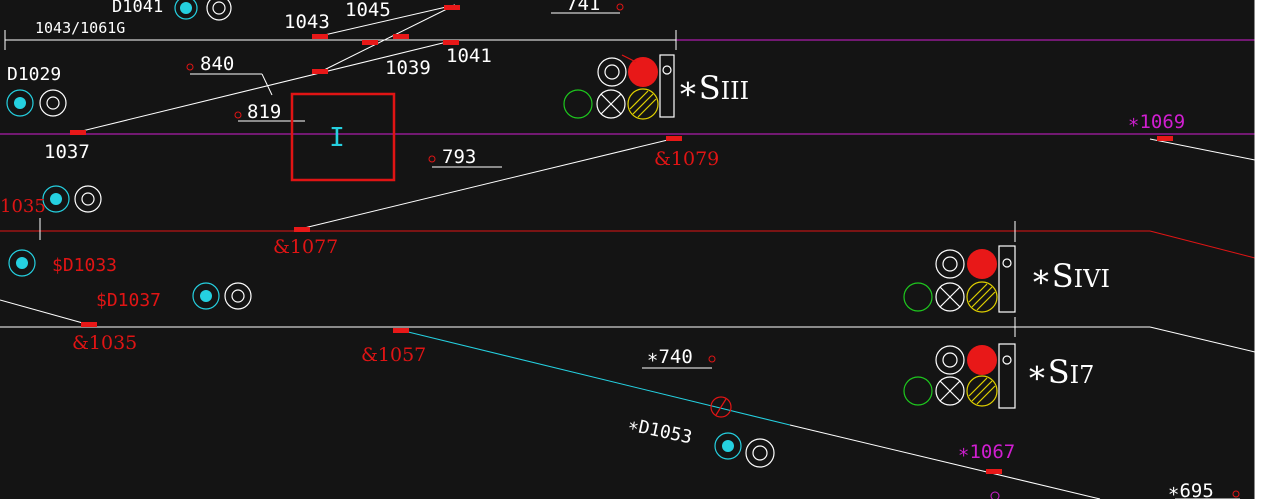  I want to click on label-840: 840, so click(217, 64).